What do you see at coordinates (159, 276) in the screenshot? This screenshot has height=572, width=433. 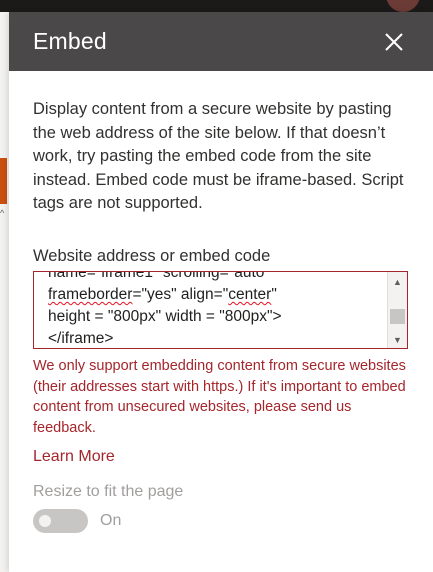 I see `embed-code-line: name="iframe1" scrolling="auto"` at bounding box center [159, 276].